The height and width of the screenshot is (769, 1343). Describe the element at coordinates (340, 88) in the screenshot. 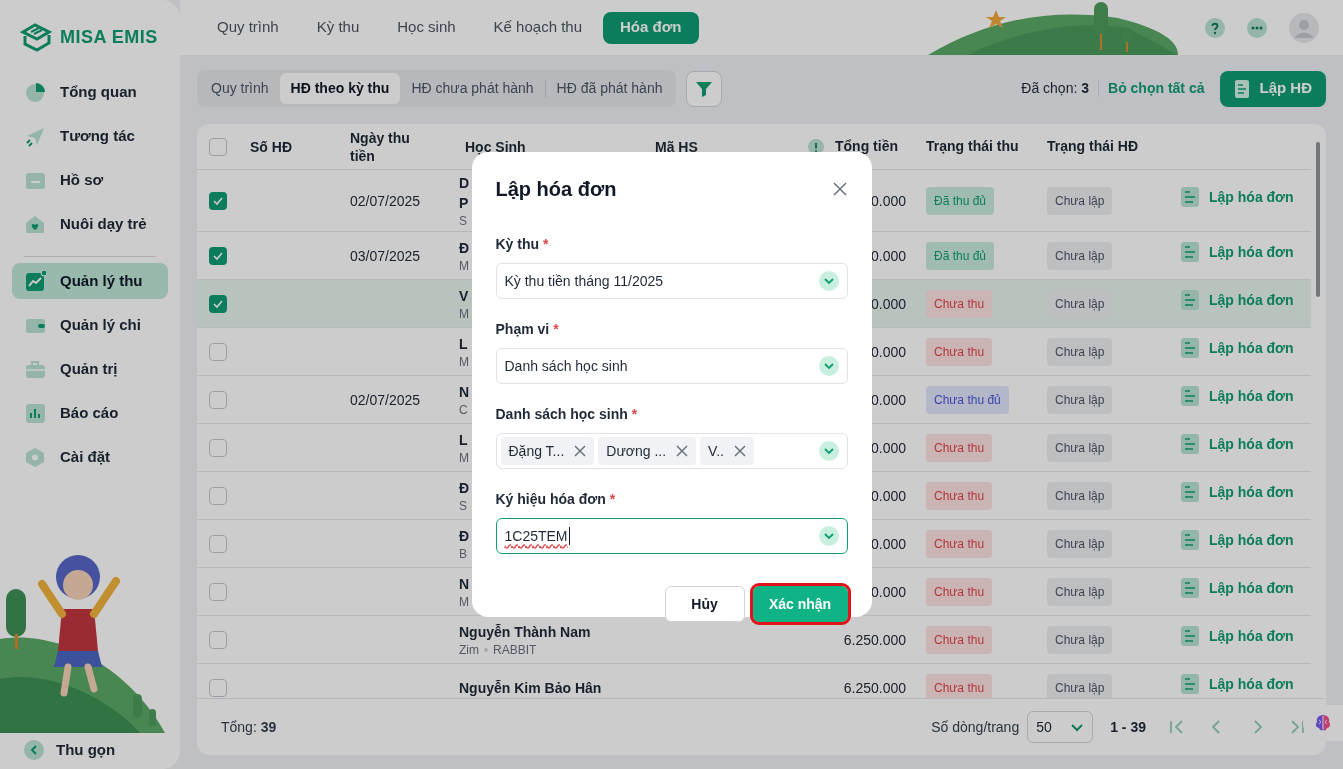

I see `sub-tab: HĐ theo kỳ thu` at that location.